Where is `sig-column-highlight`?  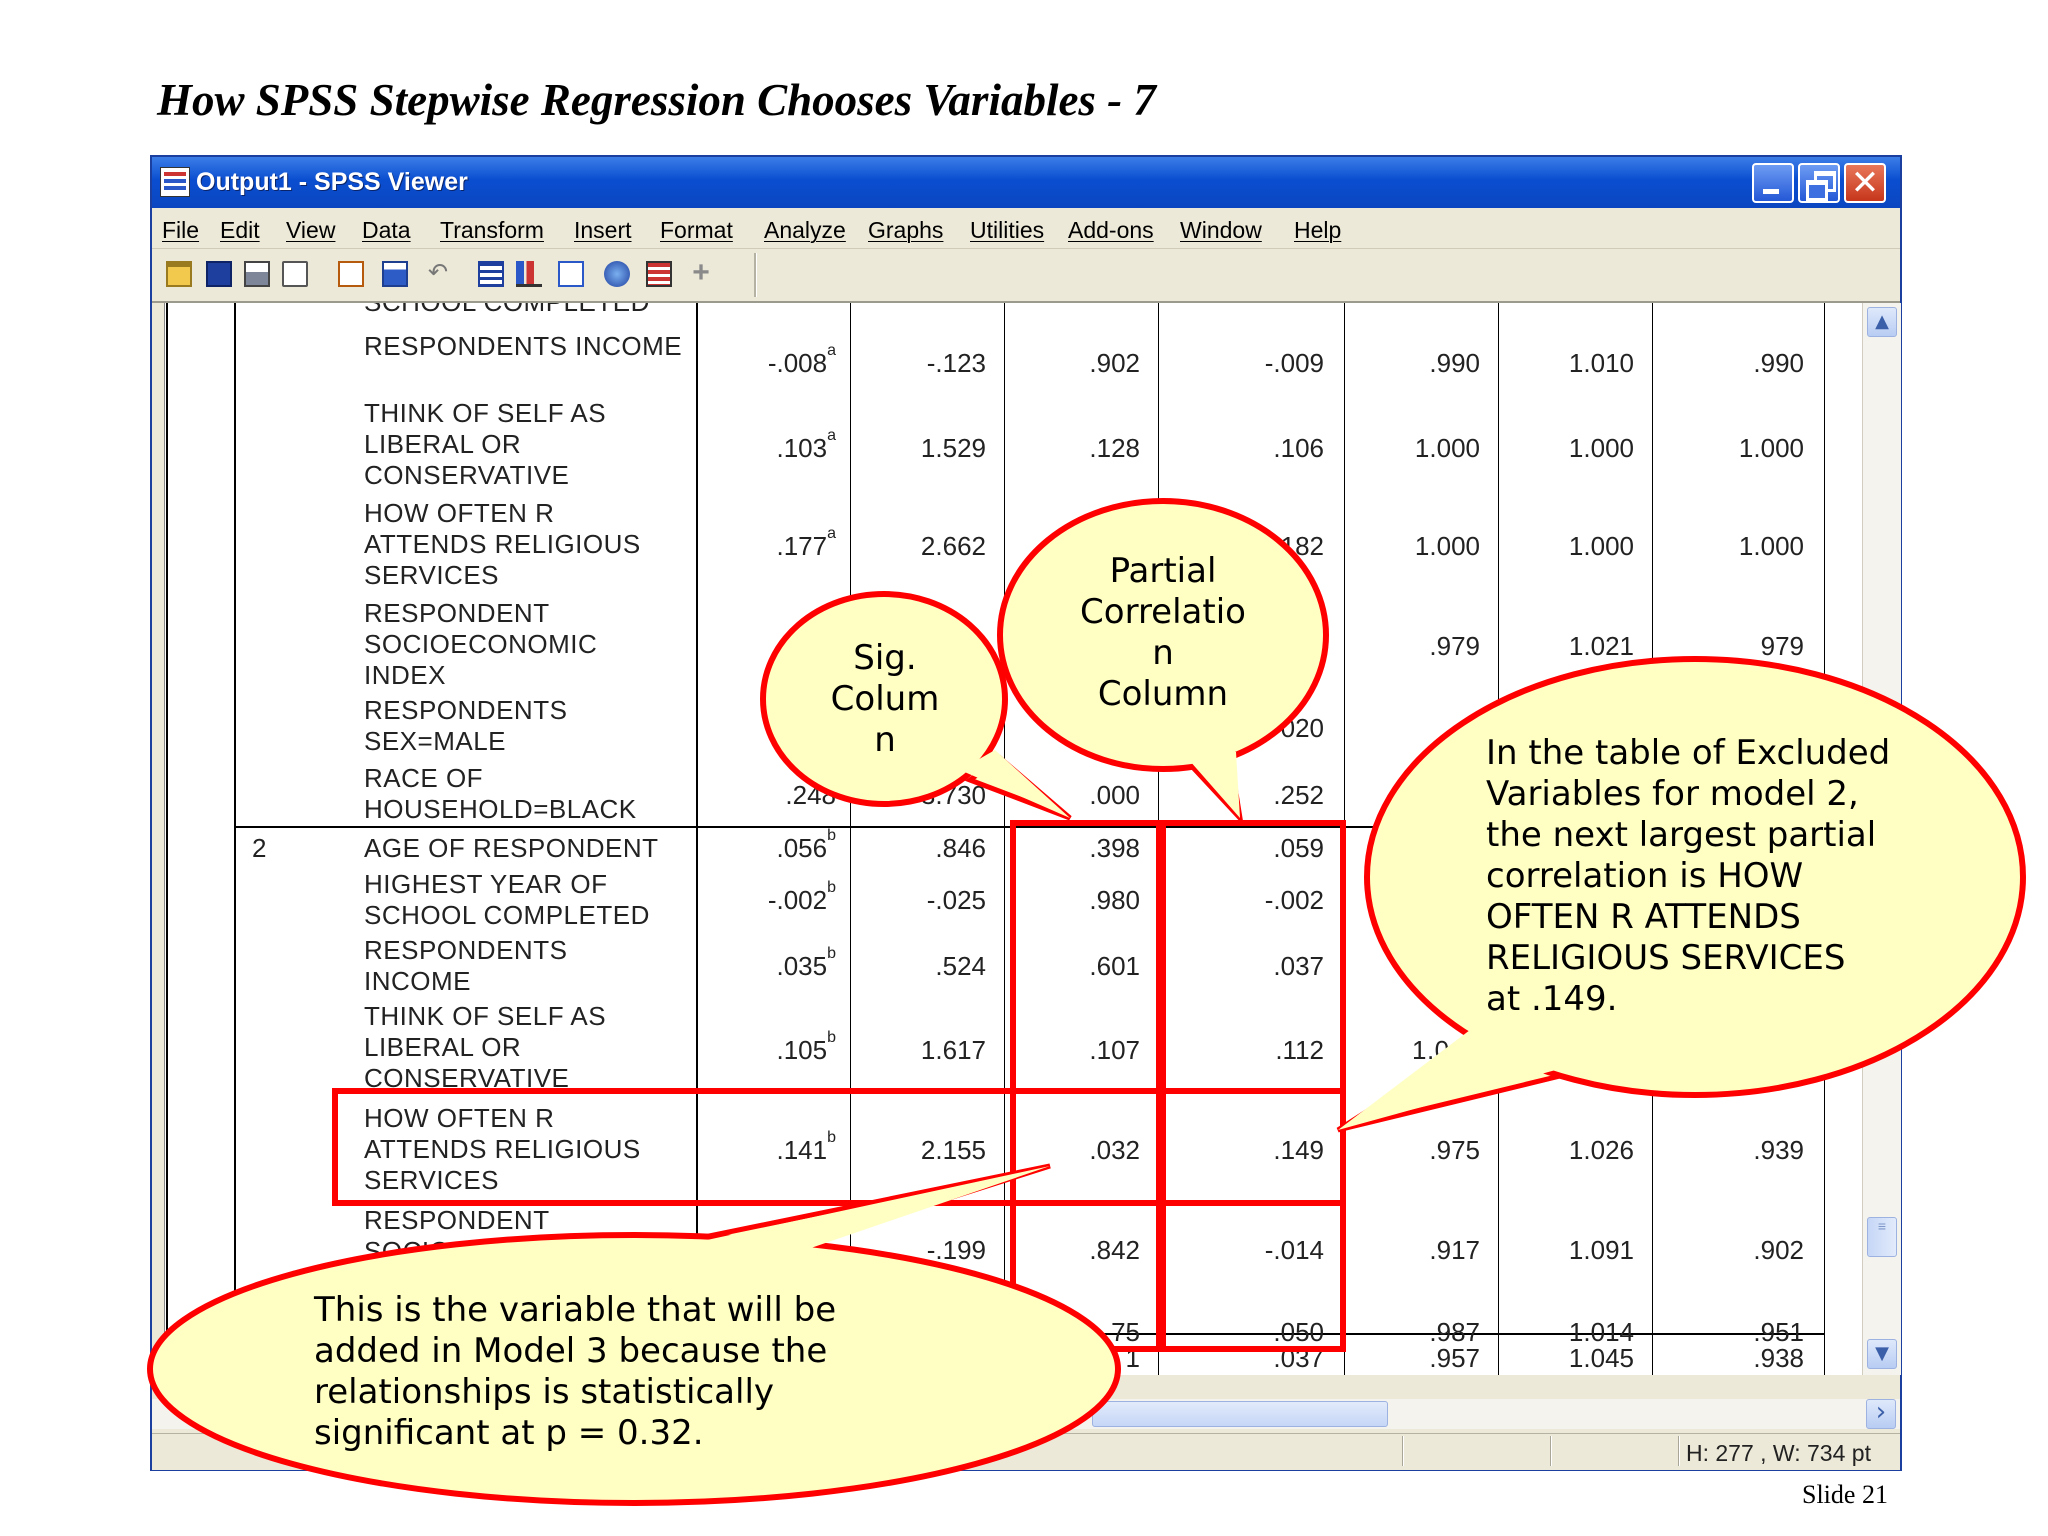 sig-column-highlight is located at coordinates (1086, 1086).